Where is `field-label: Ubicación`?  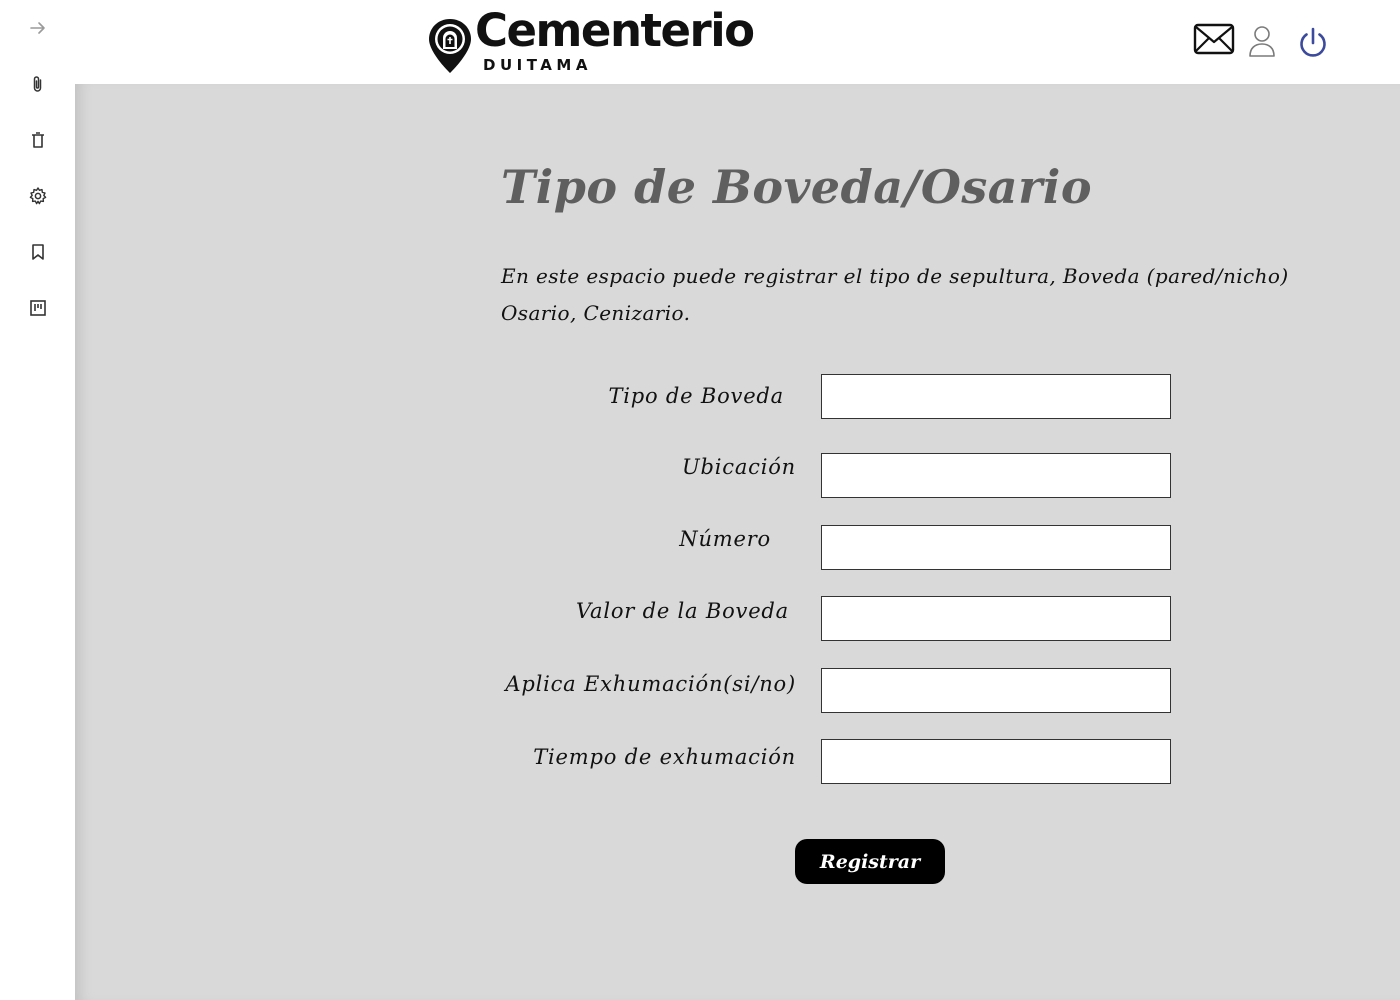
field-label: Ubicación is located at coordinates (739, 467).